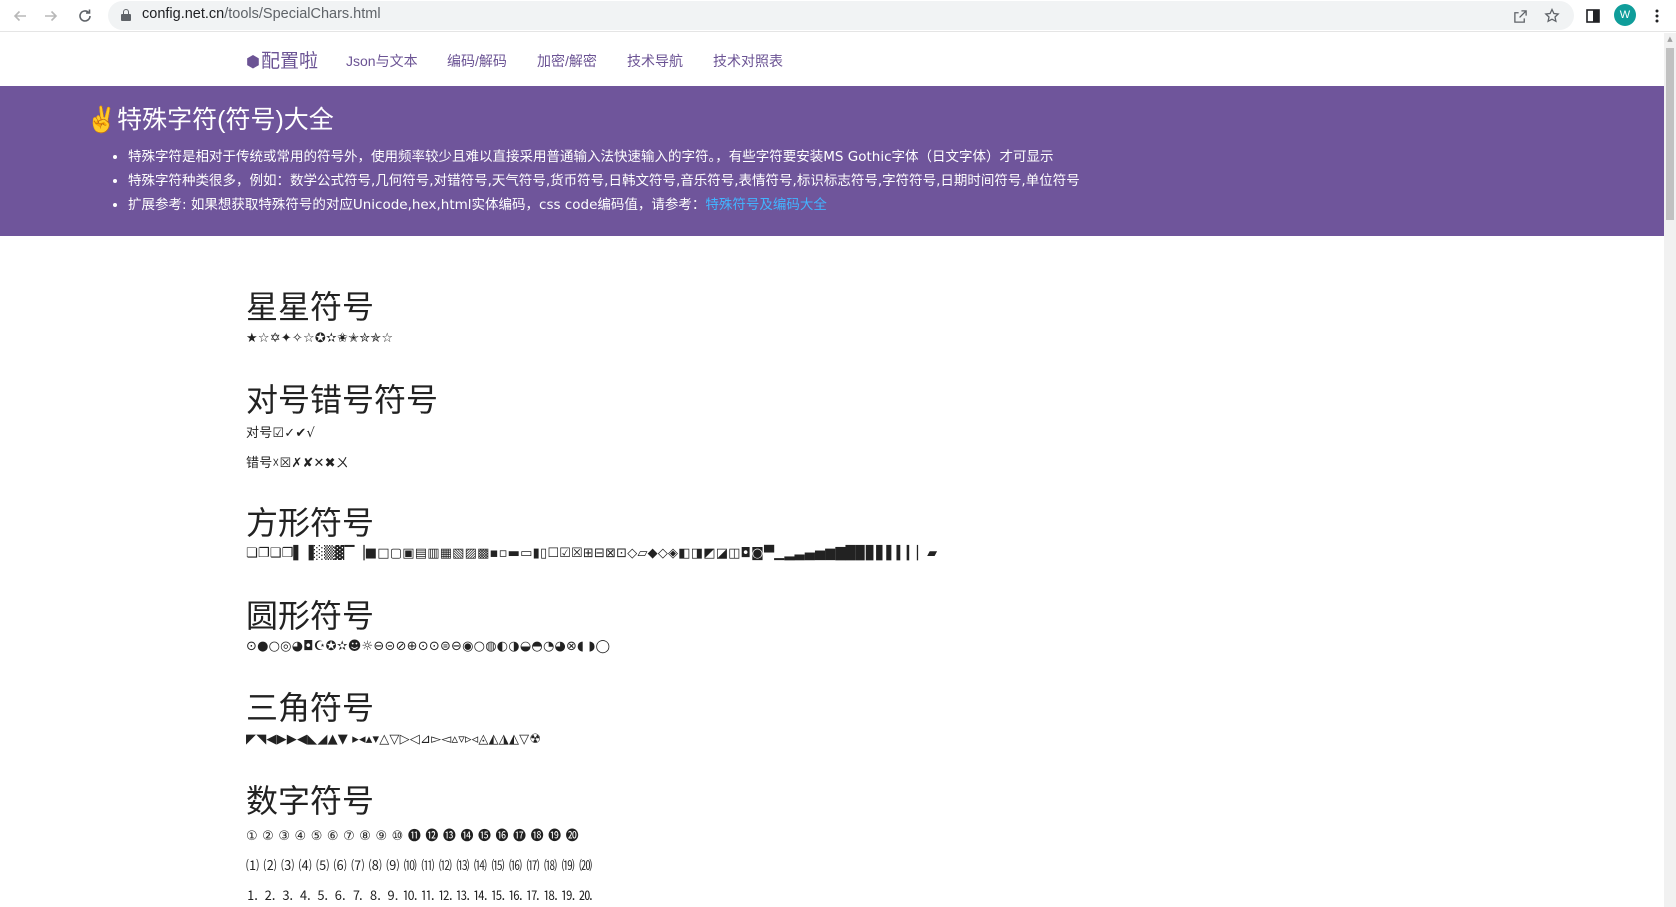 The image size is (1676, 907). What do you see at coordinates (319, 338) in the screenshot?
I see `star-symbols: ★☆✡✦✧☆✪✫✬✭✮✯☆` at bounding box center [319, 338].